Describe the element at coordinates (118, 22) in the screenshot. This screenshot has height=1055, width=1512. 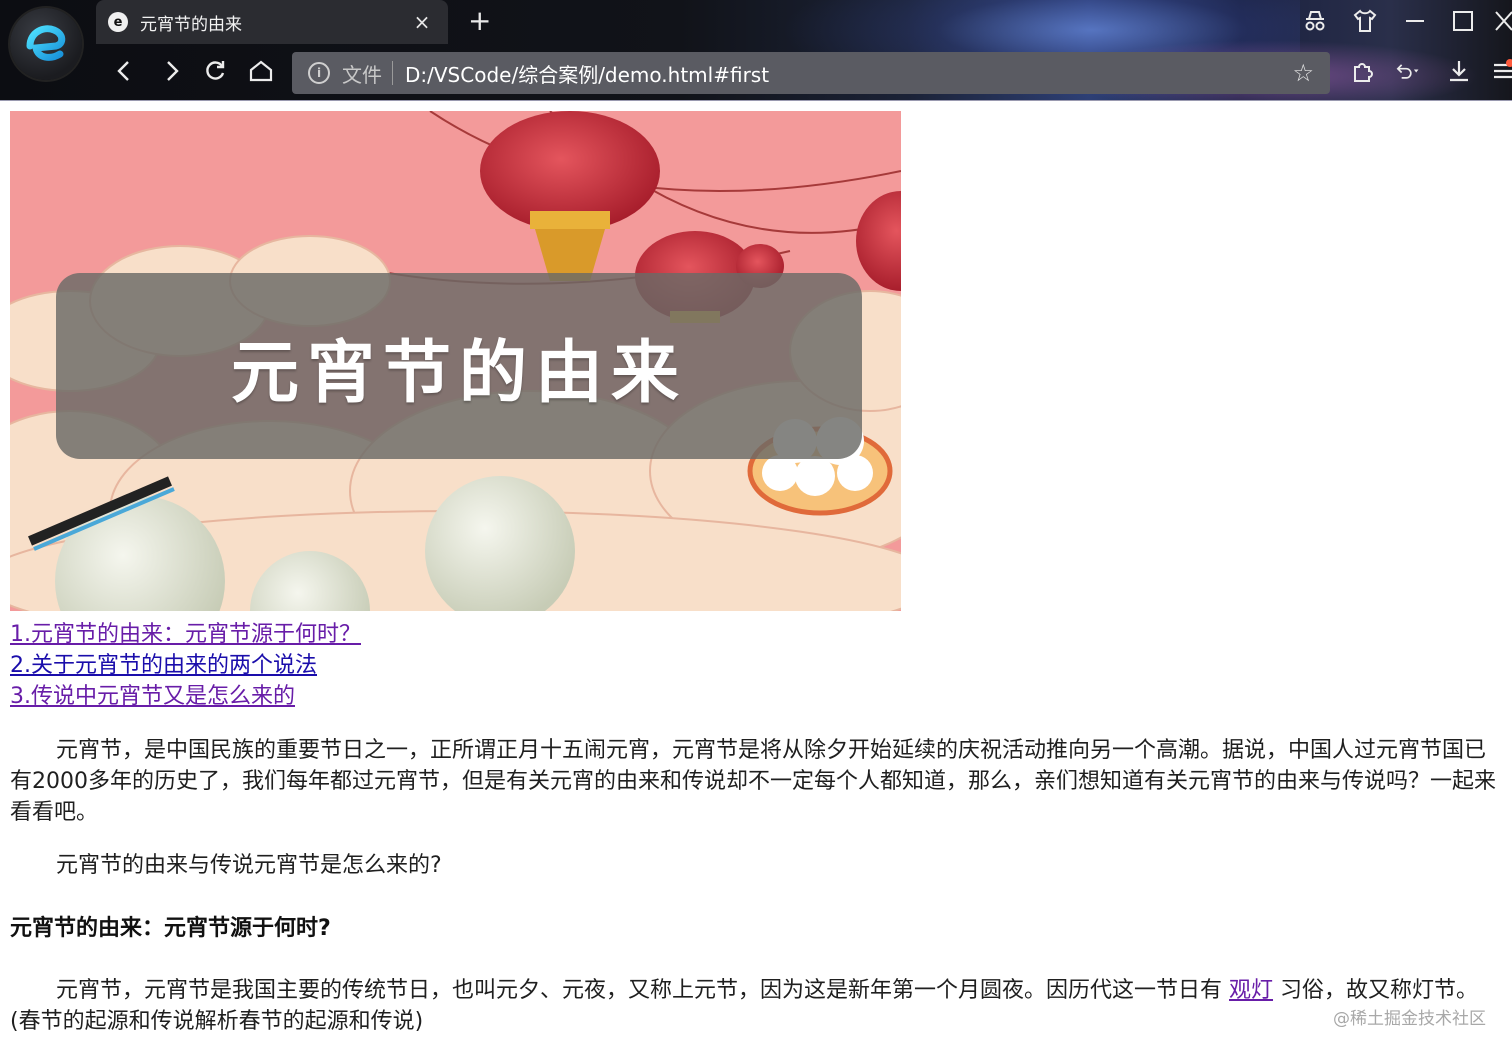
I see `tab-favicon-icon: e` at that location.